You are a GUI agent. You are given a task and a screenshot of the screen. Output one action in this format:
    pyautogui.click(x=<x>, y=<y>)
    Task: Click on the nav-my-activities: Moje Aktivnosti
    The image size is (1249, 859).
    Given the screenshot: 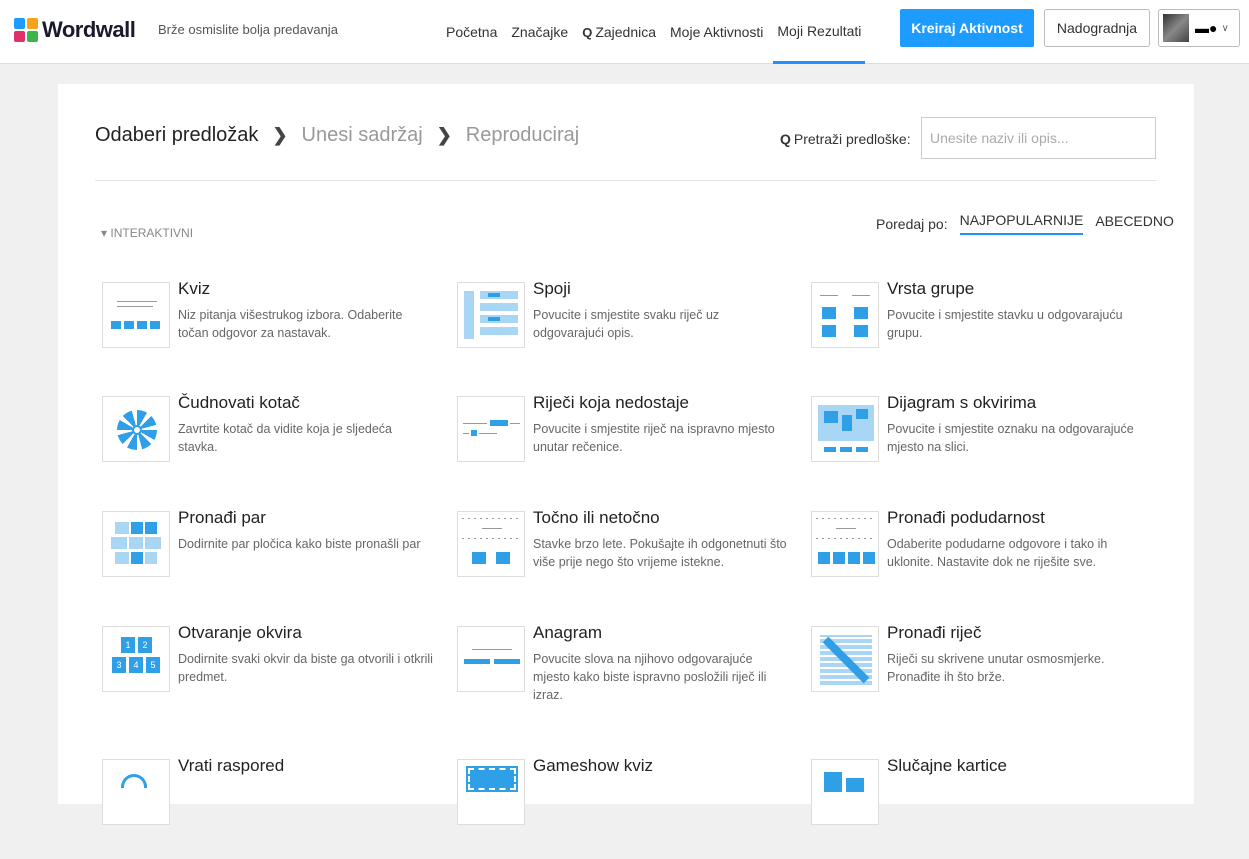 What is the action you would take?
    pyautogui.click(x=716, y=32)
    